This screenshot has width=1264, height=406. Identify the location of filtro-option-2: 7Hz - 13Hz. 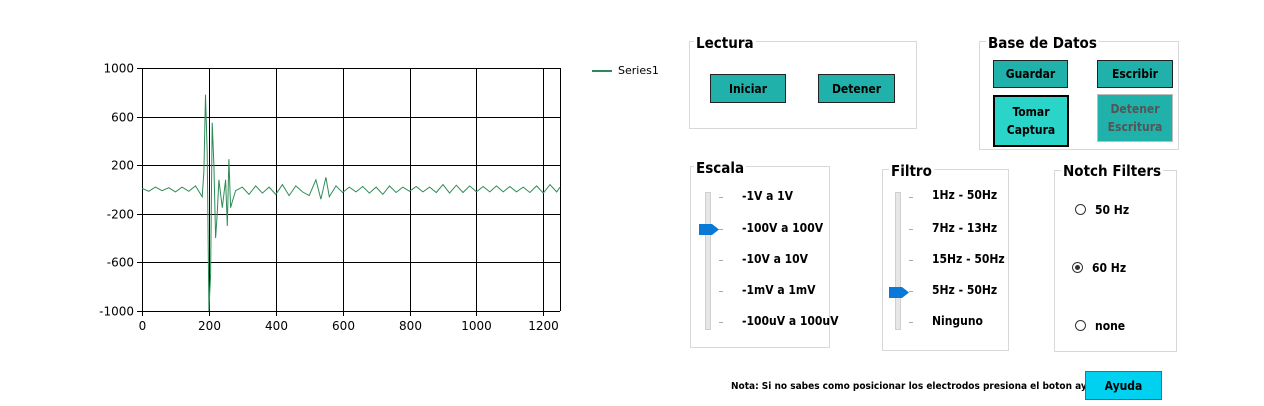
(965, 228).